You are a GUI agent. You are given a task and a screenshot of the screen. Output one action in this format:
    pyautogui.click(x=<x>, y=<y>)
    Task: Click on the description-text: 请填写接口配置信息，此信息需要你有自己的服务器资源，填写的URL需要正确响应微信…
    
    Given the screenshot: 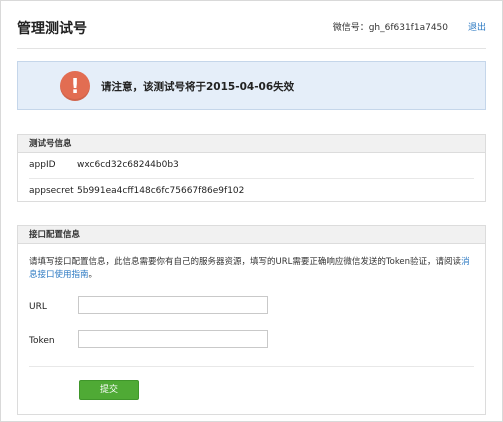 What is the action you would take?
    pyautogui.click(x=245, y=262)
    